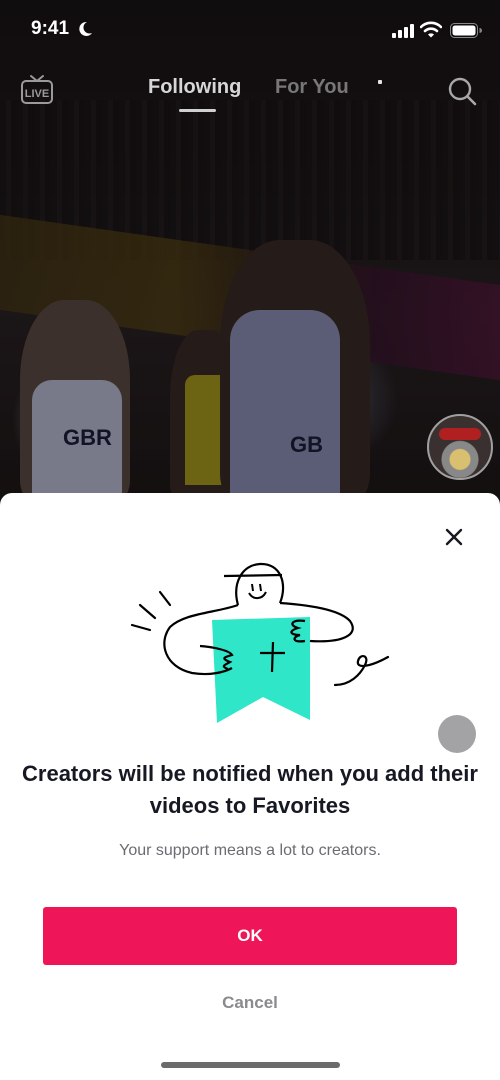 This screenshot has height=1080, width=500. What do you see at coordinates (250, 850) in the screenshot?
I see `sheet-subtitle: Your support means a lot to creators.` at bounding box center [250, 850].